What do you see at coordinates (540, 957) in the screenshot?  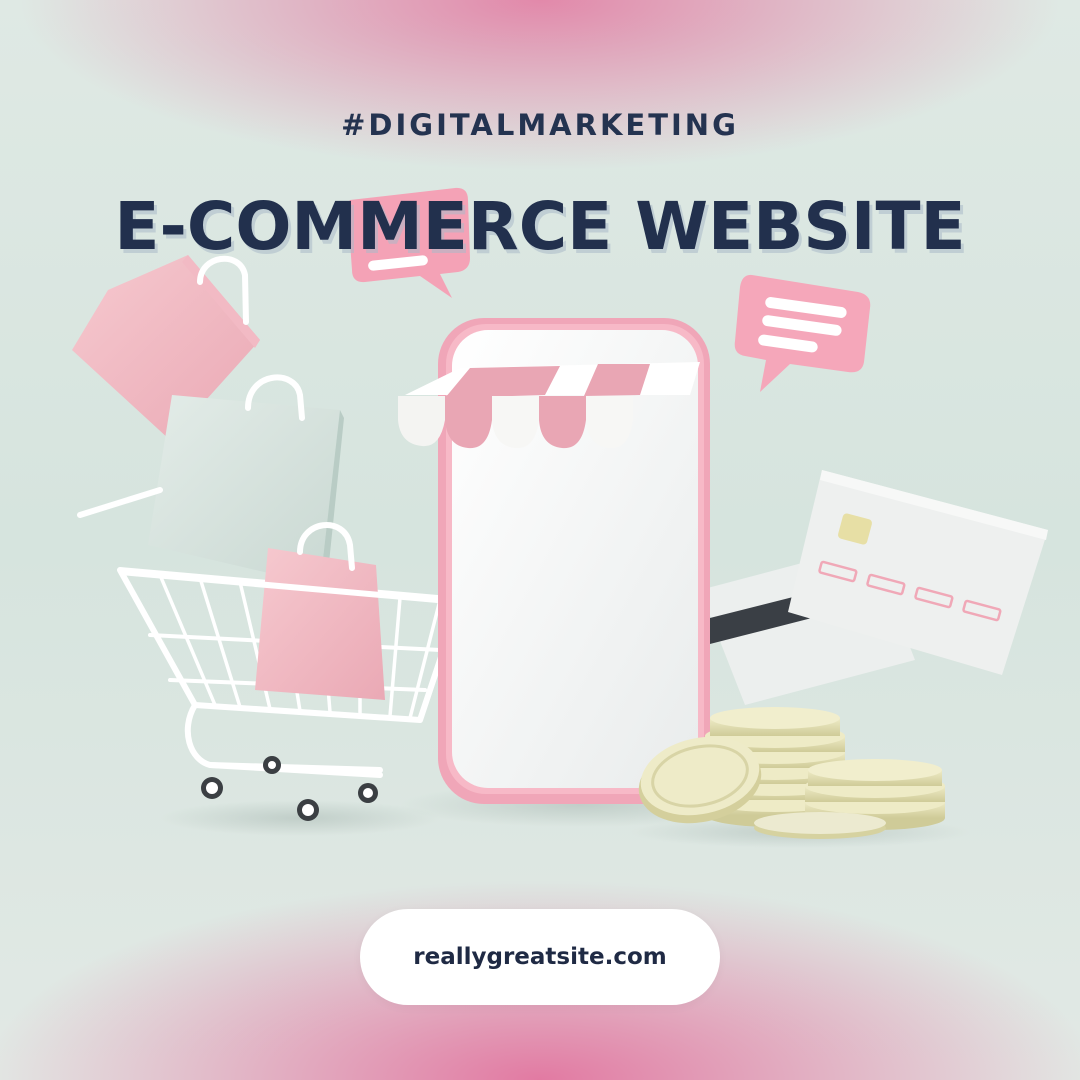 I see `website-url-button: reallygreatsite.com` at bounding box center [540, 957].